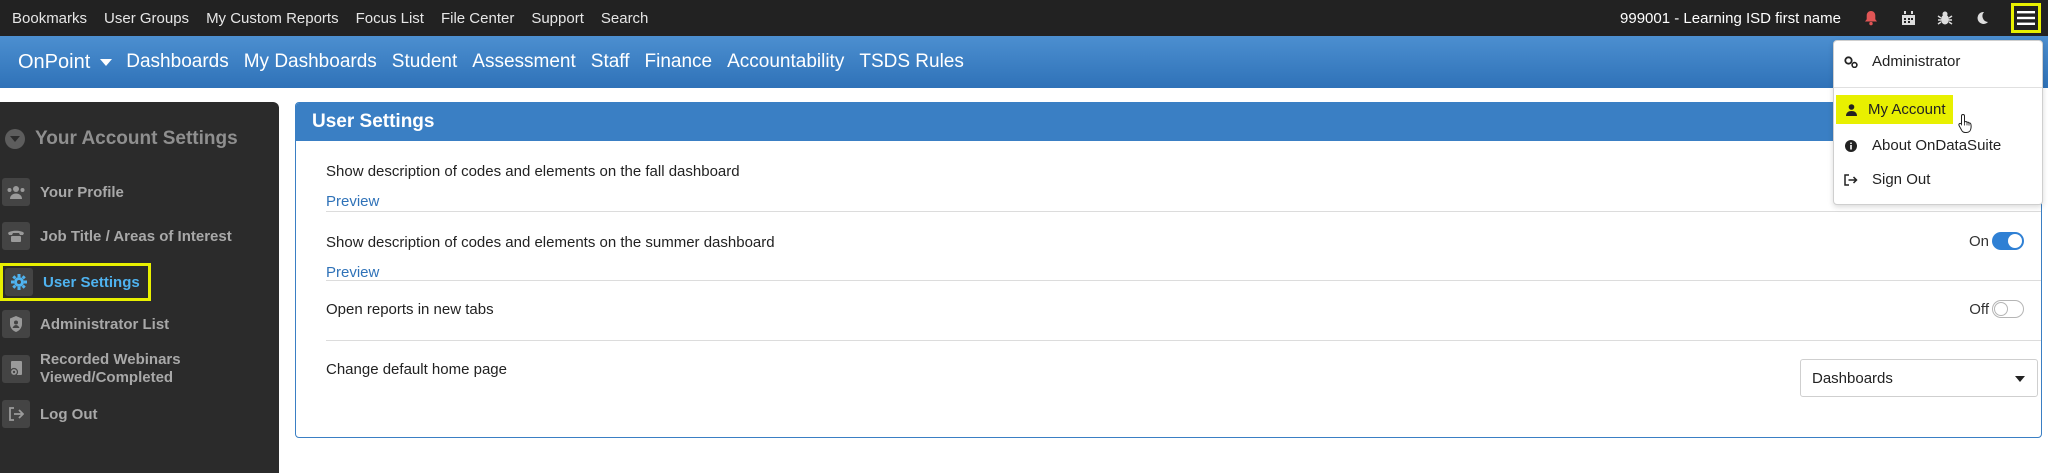  What do you see at coordinates (425, 62) in the screenshot?
I see `nav-student: Student` at bounding box center [425, 62].